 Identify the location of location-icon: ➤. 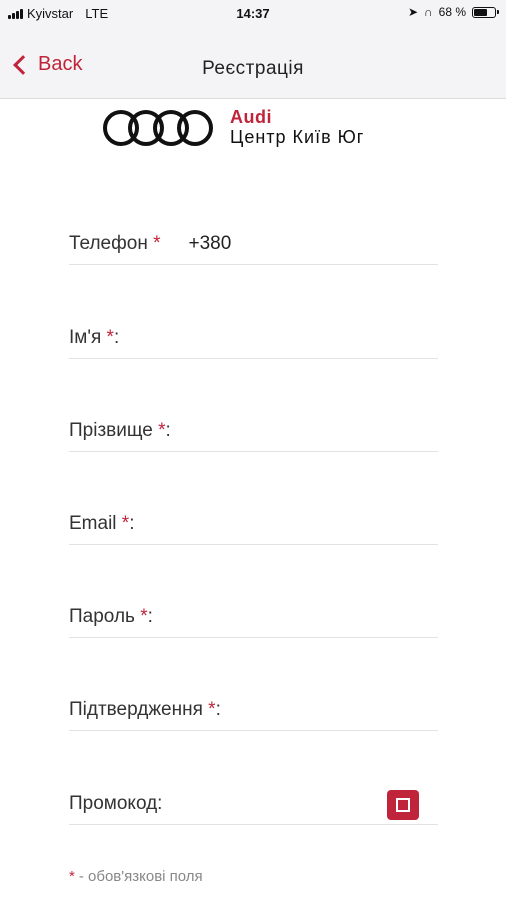
(413, 12).